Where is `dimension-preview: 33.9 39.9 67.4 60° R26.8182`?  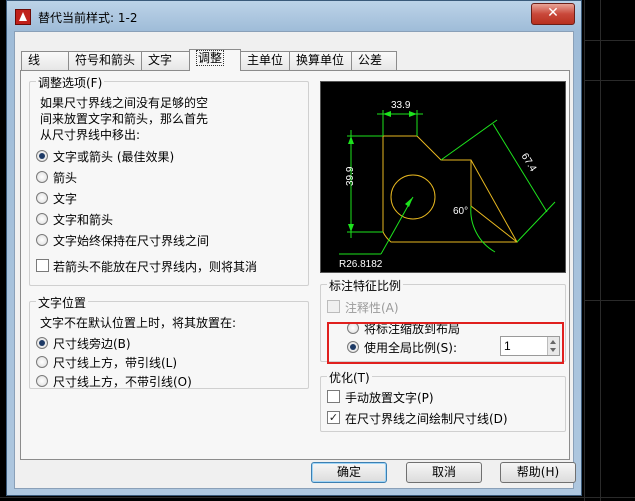
dimension-preview: 33.9 39.9 67.4 60° R26.8182 is located at coordinates (443, 177).